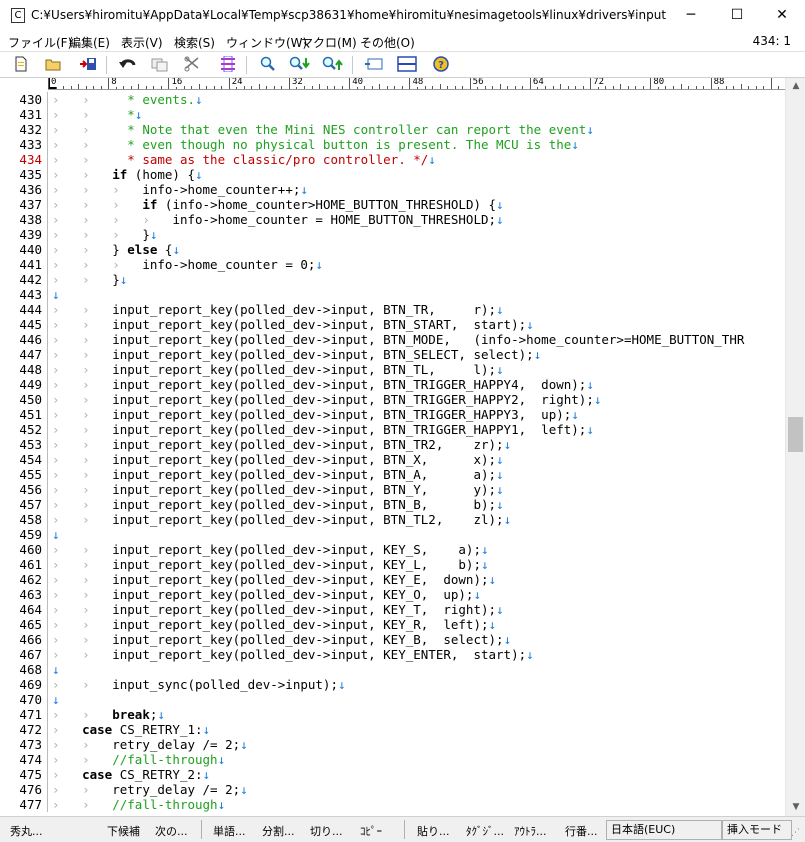 Image resolution: width=805 pixels, height=842 pixels. What do you see at coordinates (193, 65) in the screenshot?
I see `cut-icon` at bounding box center [193, 65].